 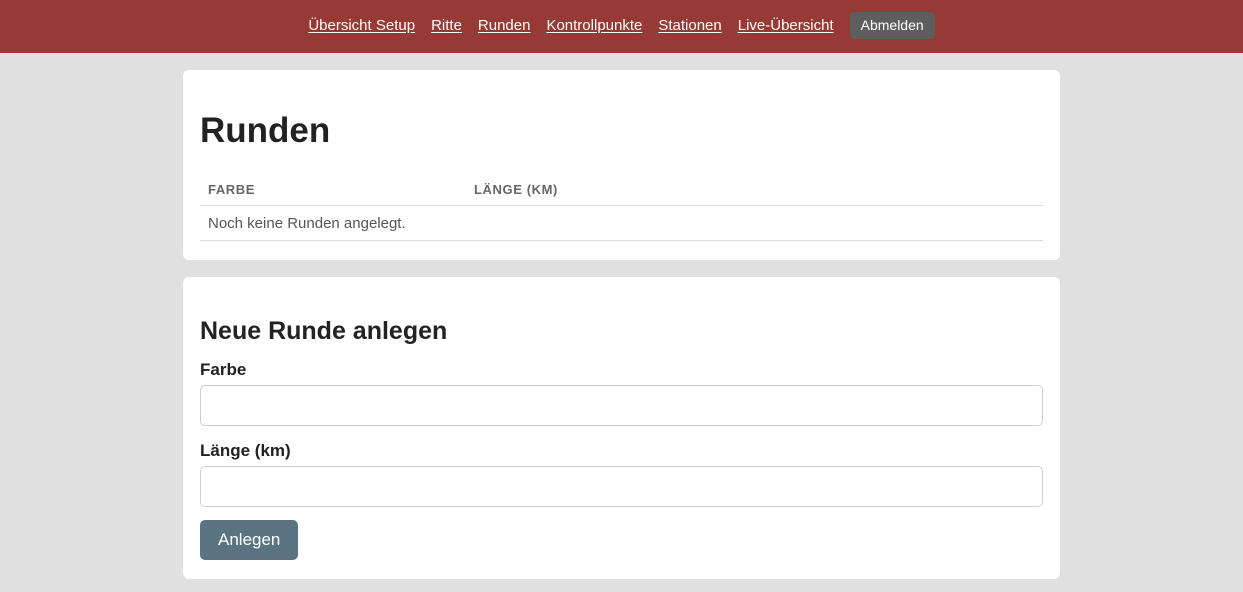 I want to click on nav-link-uebersicht-setup: Übersicht Setup, so click(x=361, y=25).